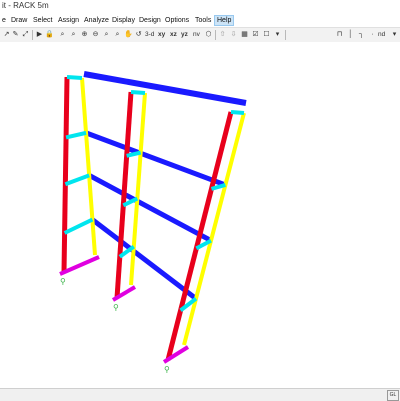 Image resolution: width=400 pixels, height=401 pixels. I want to click on brace-yellow, so click(88, 166).